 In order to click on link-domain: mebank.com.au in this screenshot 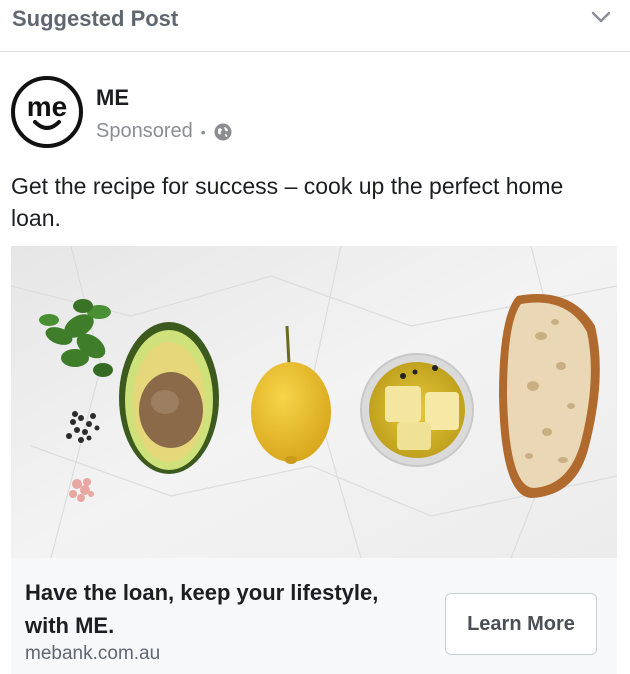, I will do `click(93, 653)`.